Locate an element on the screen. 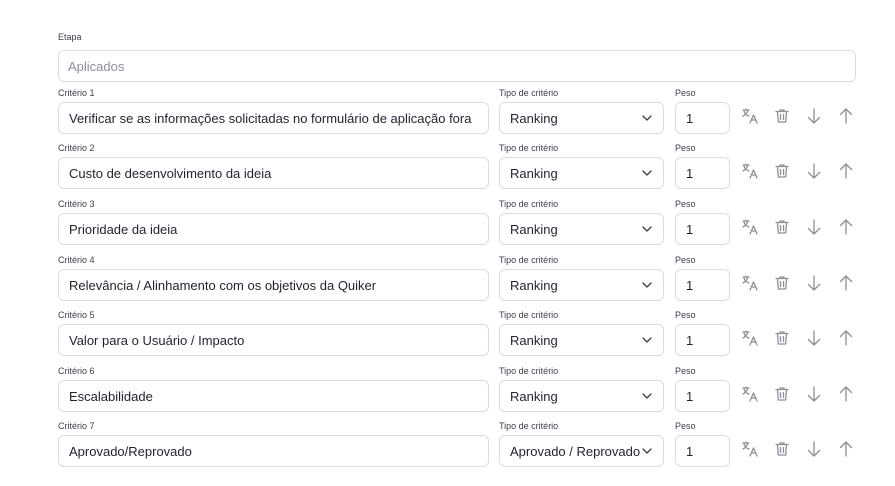 This screenshot has width=895, height=486. stage-input: Aplicados is located at coordinates (457, 66).